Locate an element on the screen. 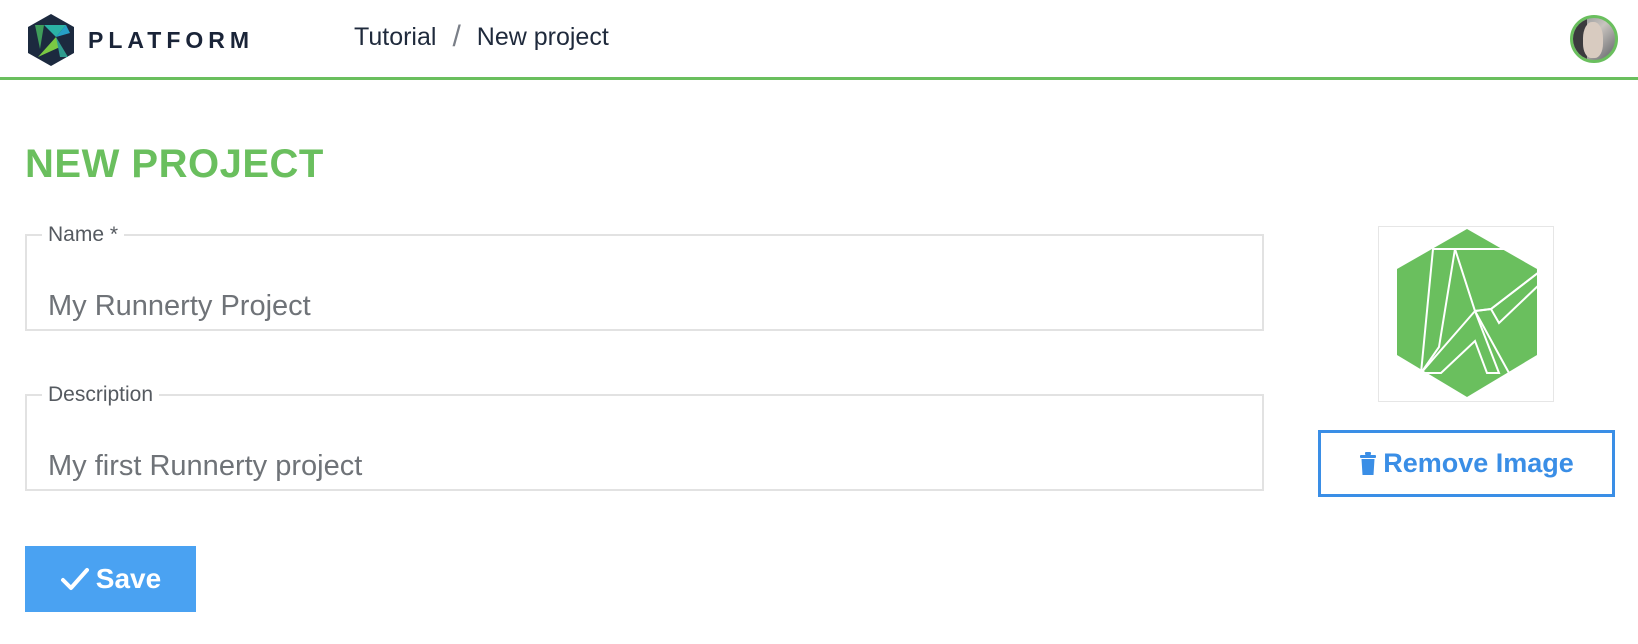  breadcrumb: Tutorial / New project is located at coordinates (481, 37).